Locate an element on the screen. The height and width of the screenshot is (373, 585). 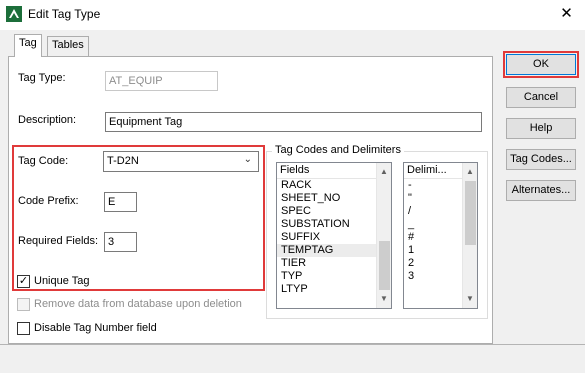
fields-header: Fields is located at coordinates (334, 171).